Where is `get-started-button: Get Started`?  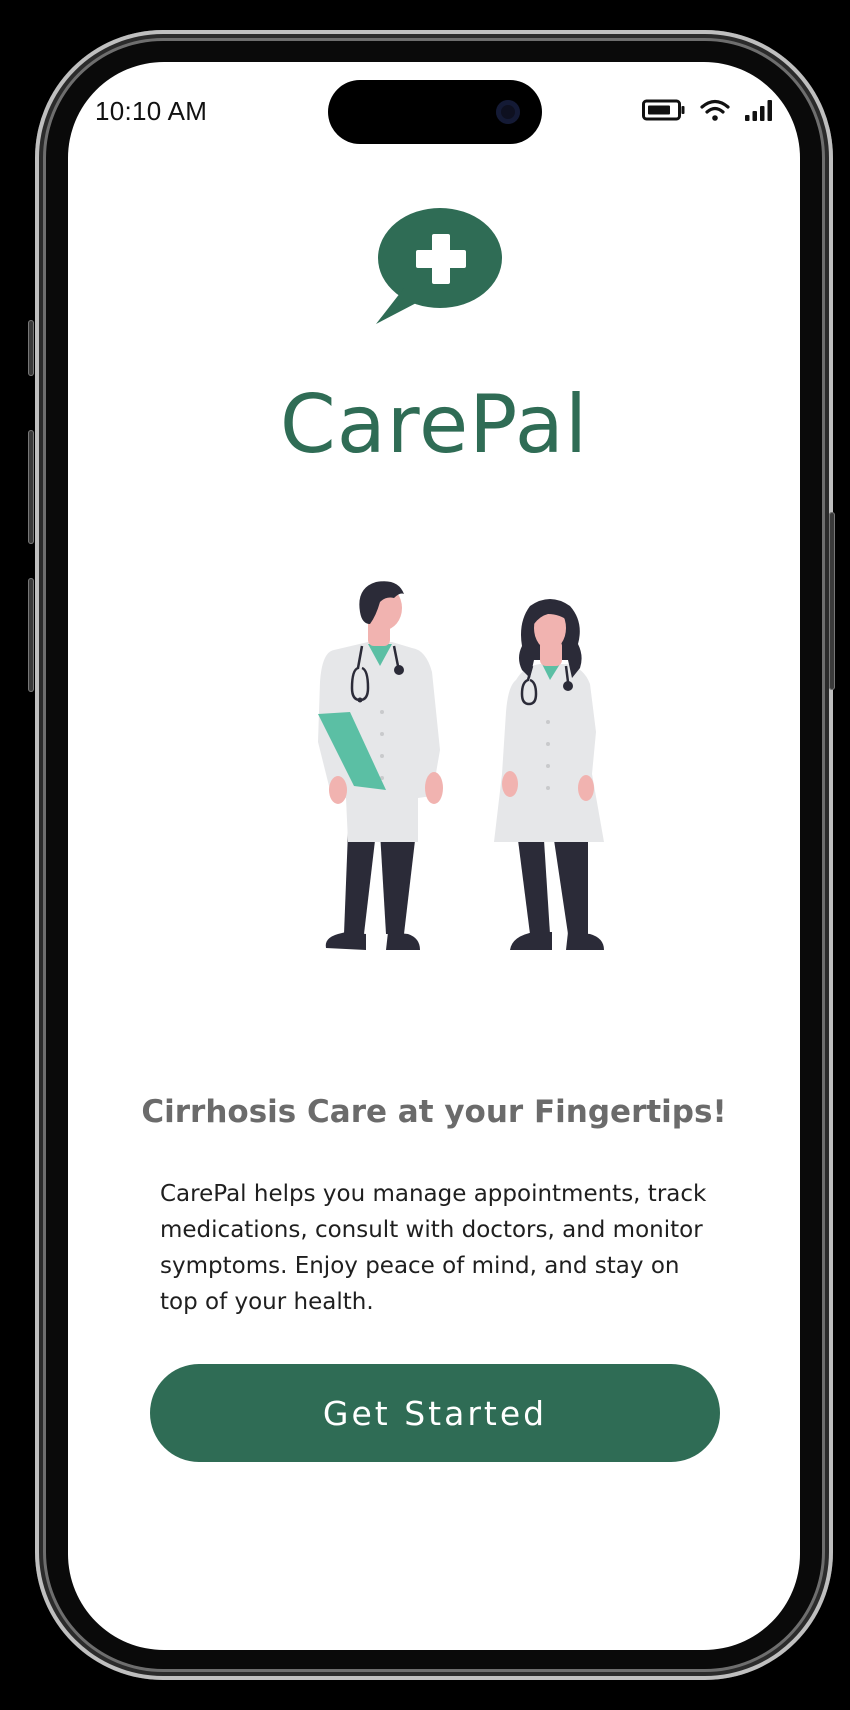
get-started-button: Get Started is located at coordinates (435, 1413).